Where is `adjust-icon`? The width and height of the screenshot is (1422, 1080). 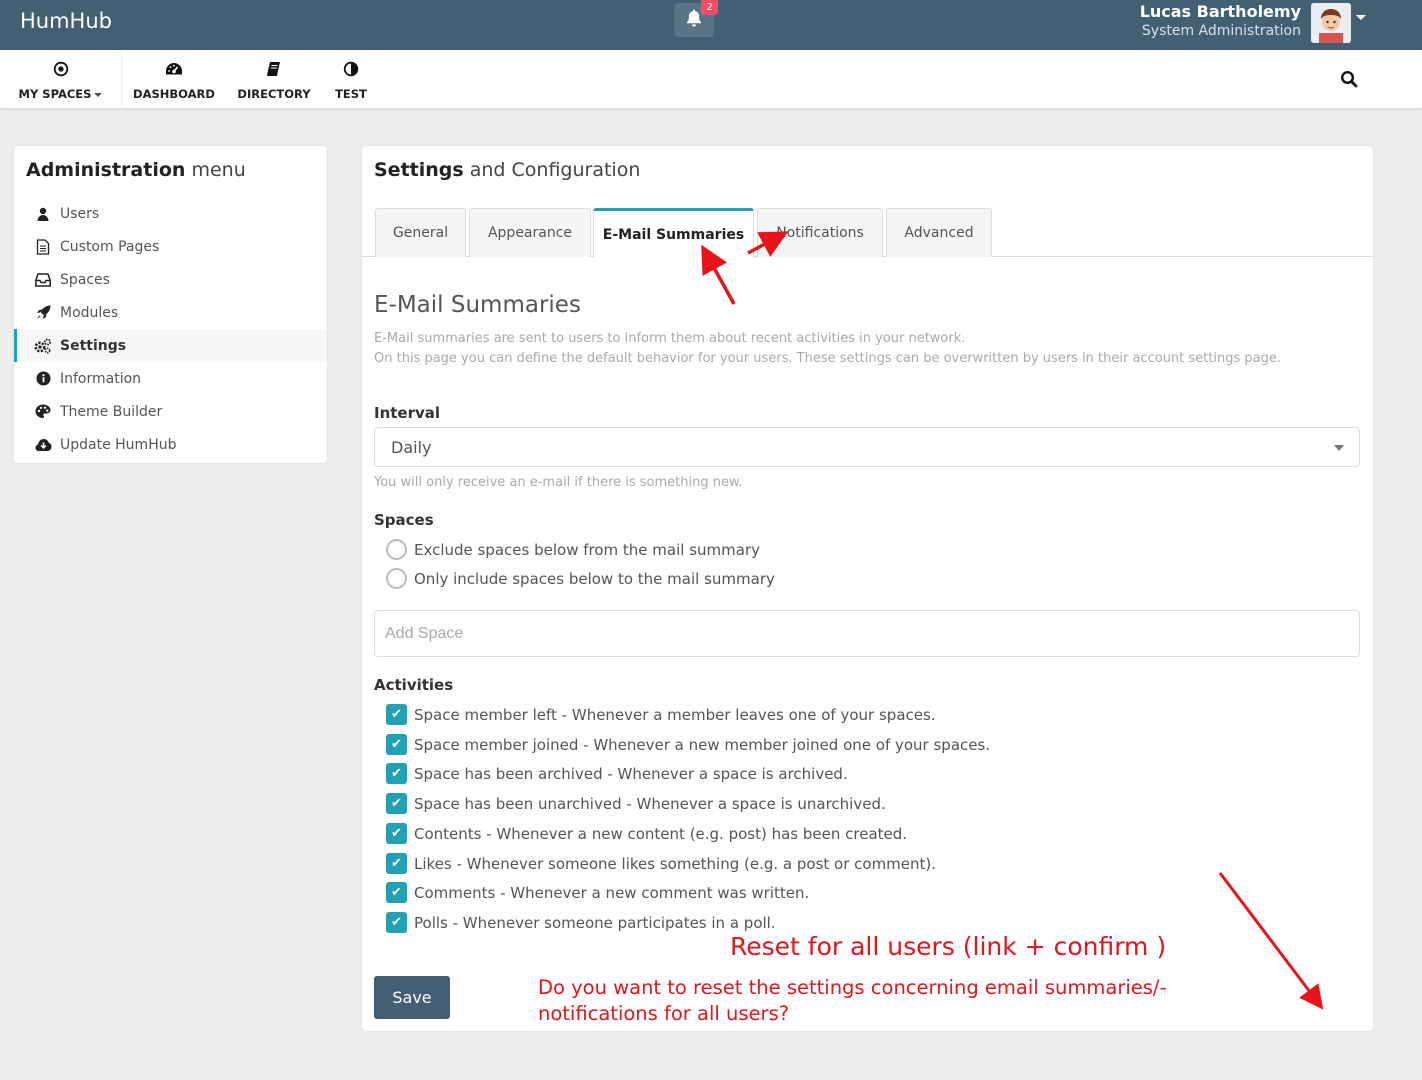
adjust-icon is located at coordinates (351, 69).